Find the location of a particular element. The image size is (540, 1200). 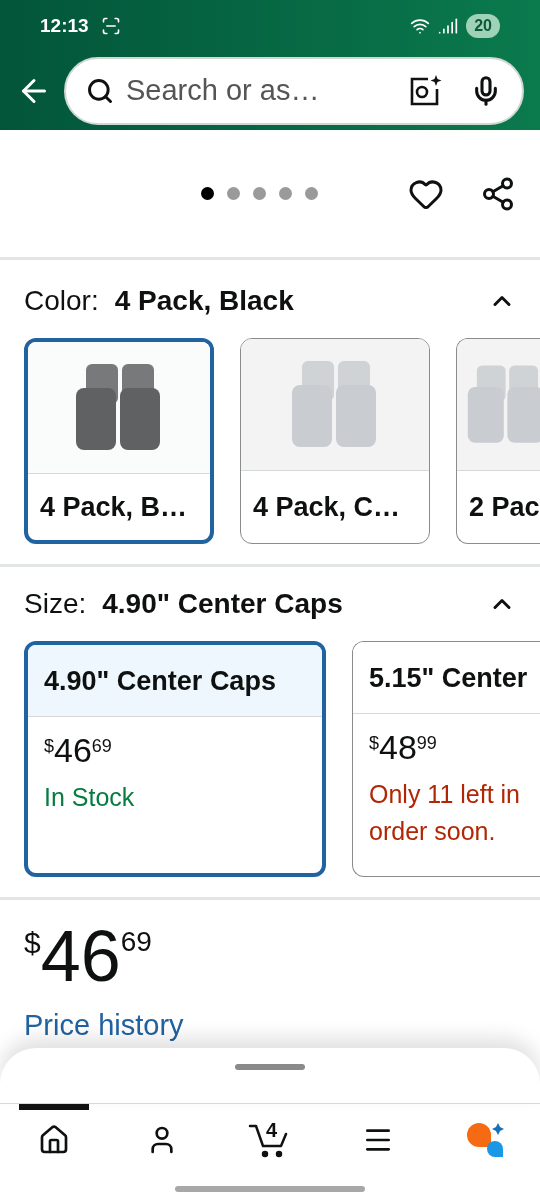

stock-status: In Stock is located at coordinates (90, 798).